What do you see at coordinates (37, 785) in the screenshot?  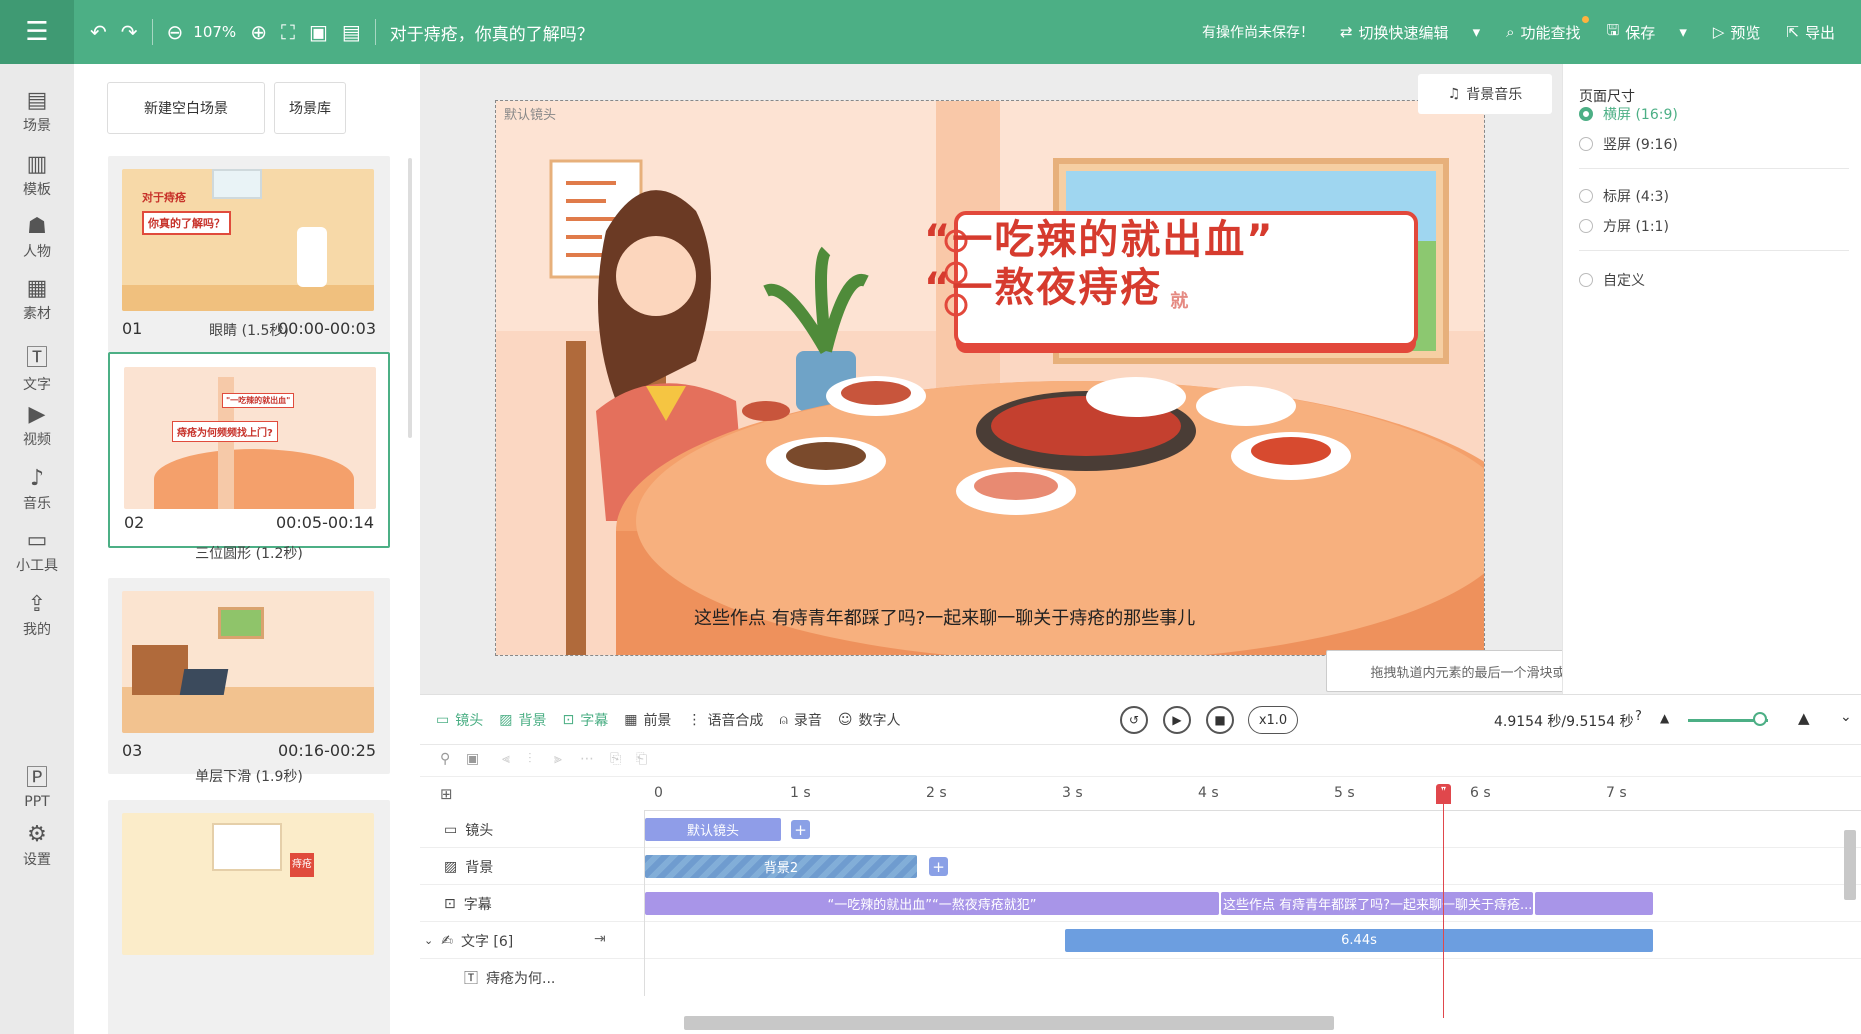 I see `nav-item-ppt: 🄿 PPT` at bounding box center [37, 785].